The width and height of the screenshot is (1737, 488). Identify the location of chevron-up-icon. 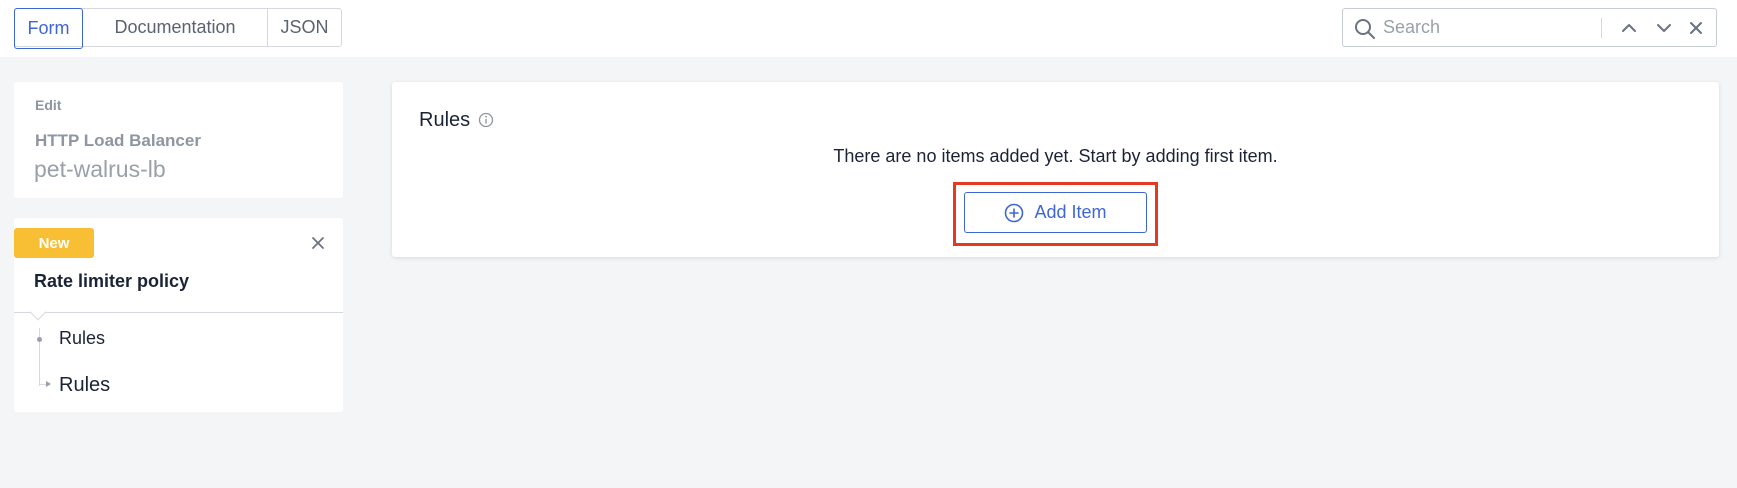
(1629, 28).